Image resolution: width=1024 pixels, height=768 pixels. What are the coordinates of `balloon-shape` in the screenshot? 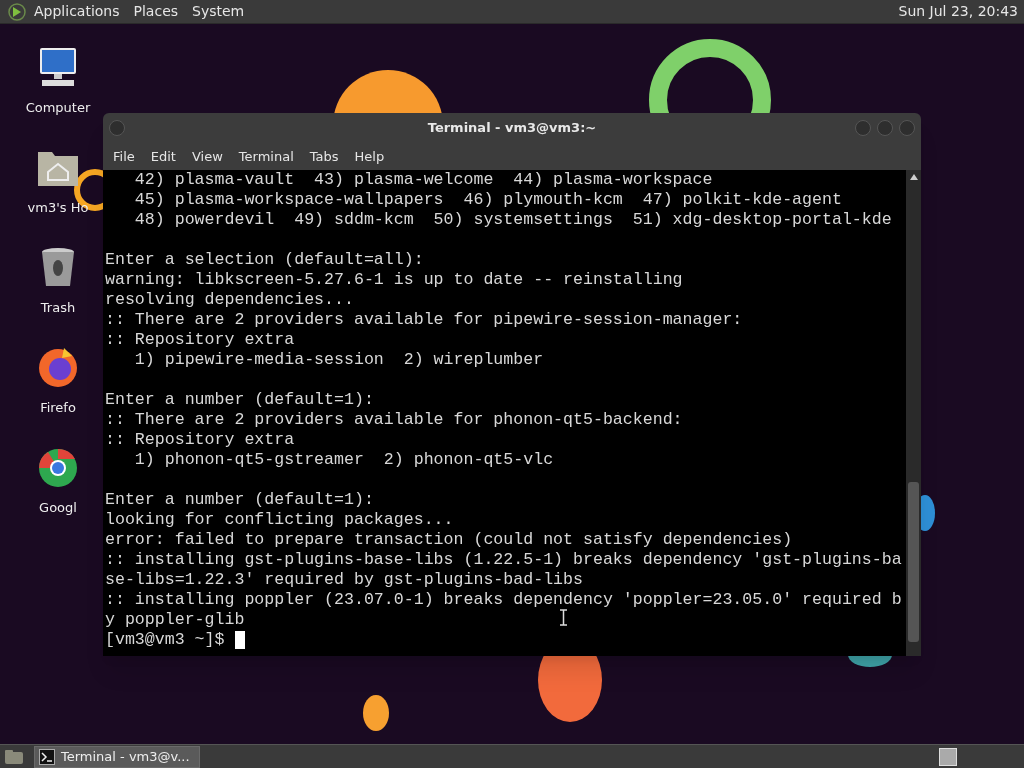 It's located at (376, 713).